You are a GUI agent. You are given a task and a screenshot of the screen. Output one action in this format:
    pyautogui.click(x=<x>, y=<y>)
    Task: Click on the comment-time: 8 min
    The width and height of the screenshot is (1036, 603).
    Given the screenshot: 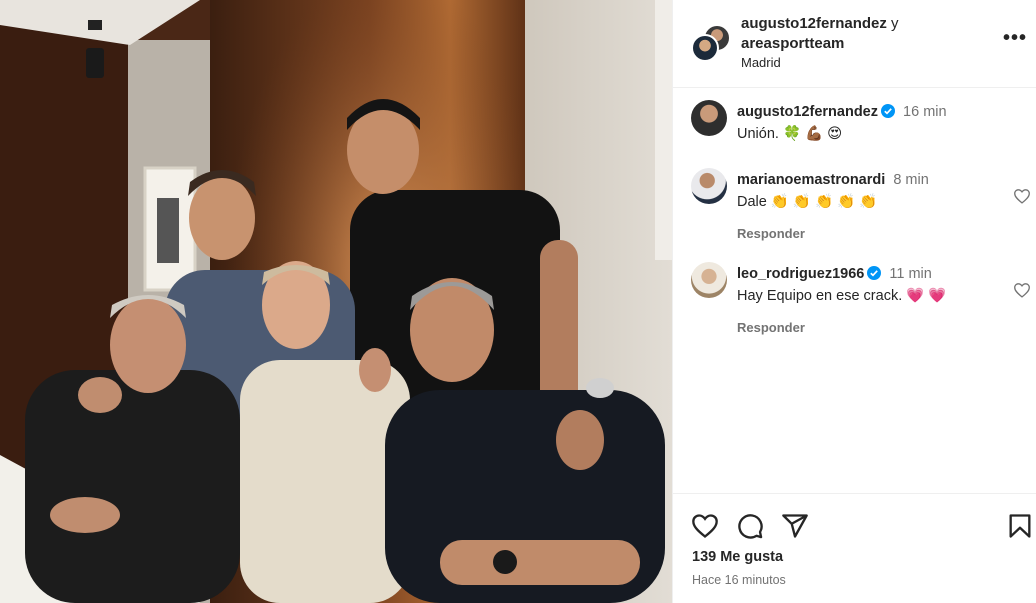 What is the action you would take?
    pyautogui.click(x=910, y=180)
    